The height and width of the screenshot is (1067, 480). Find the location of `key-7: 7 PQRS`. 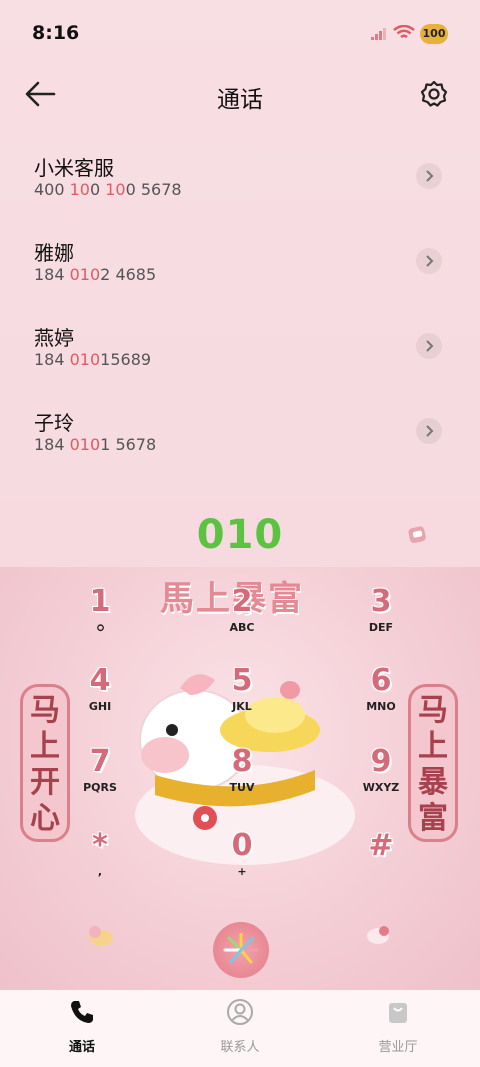

key-7: 7 PQRS is located at coordinates (100, 779).